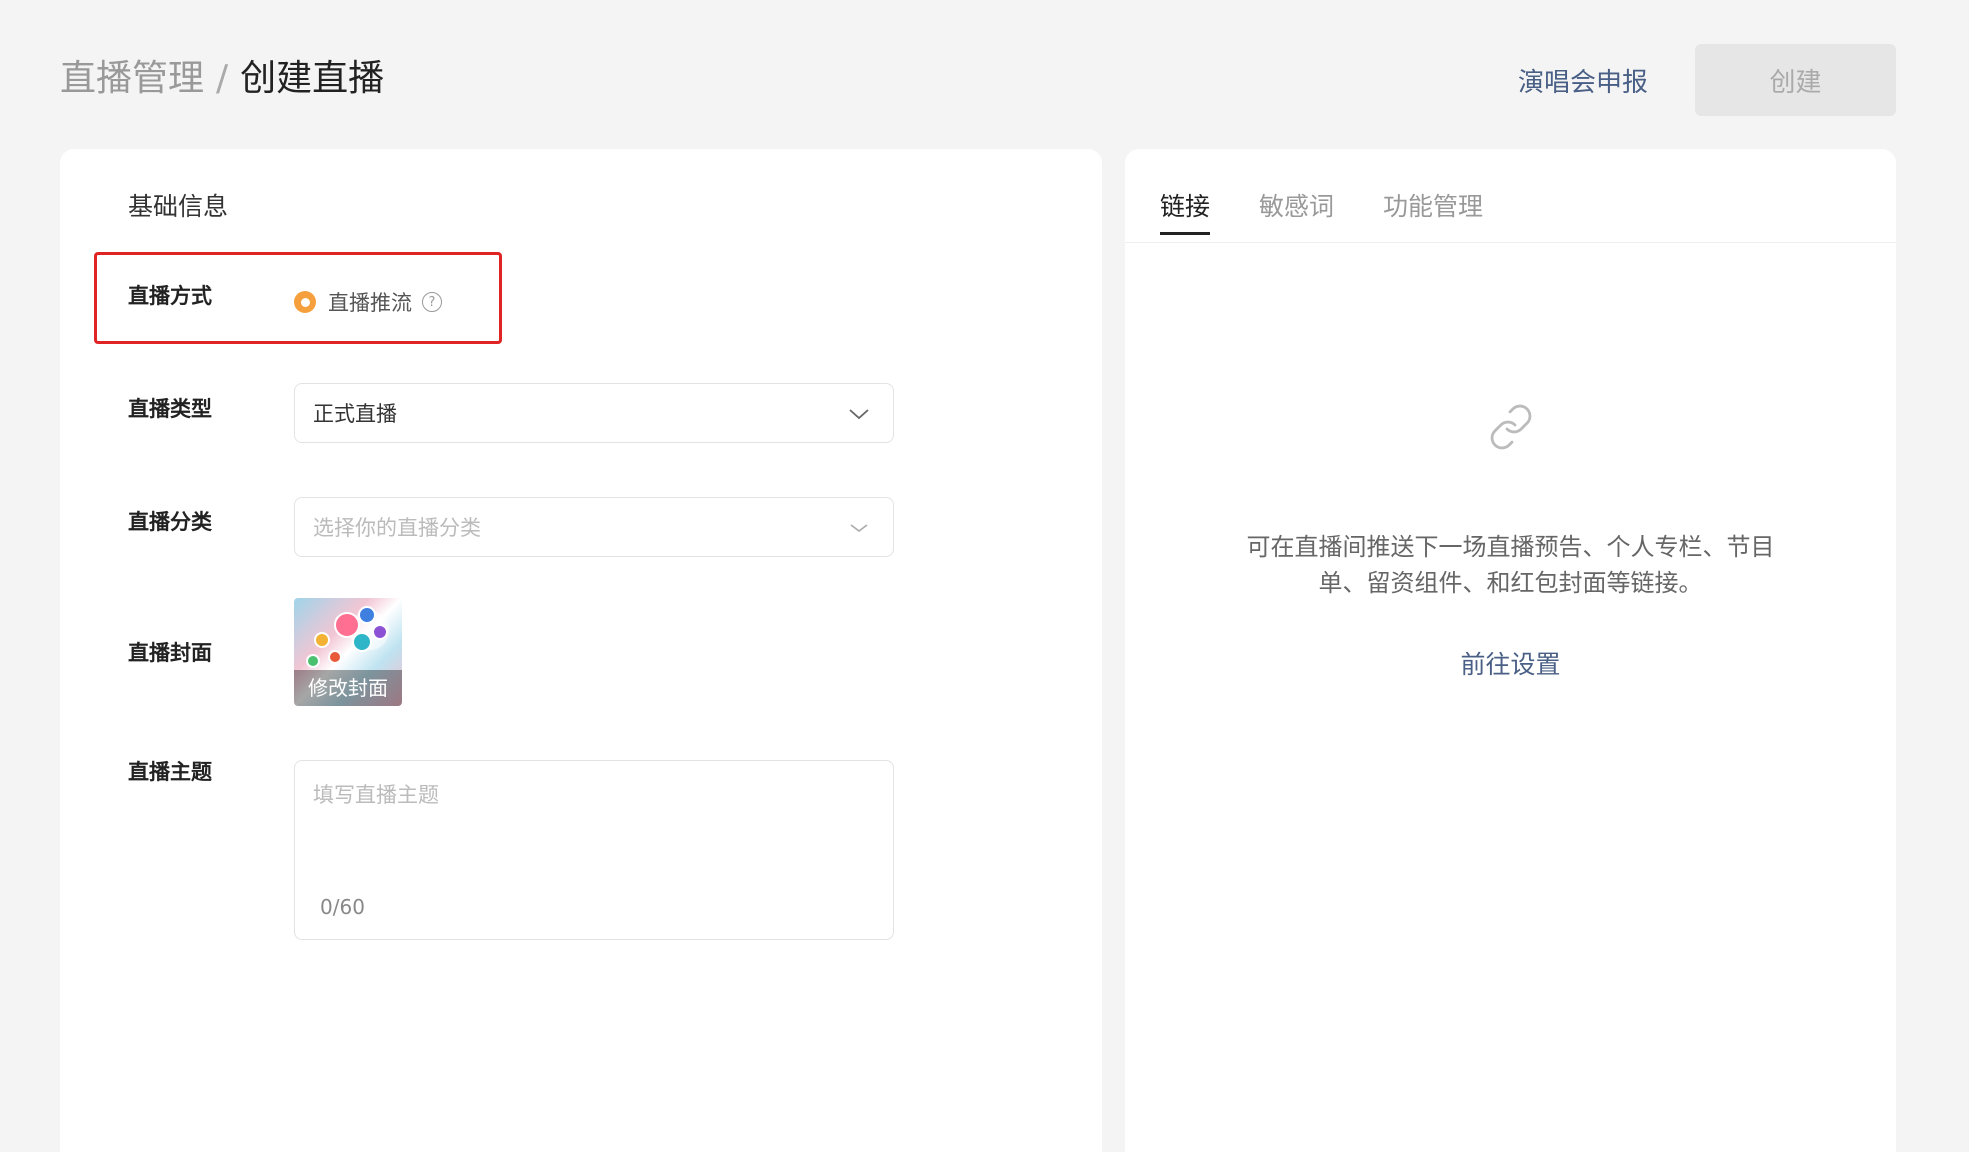 The image size is (1969, 1152). I want to click on type-select-value: 正式直播, so click(355, 414).